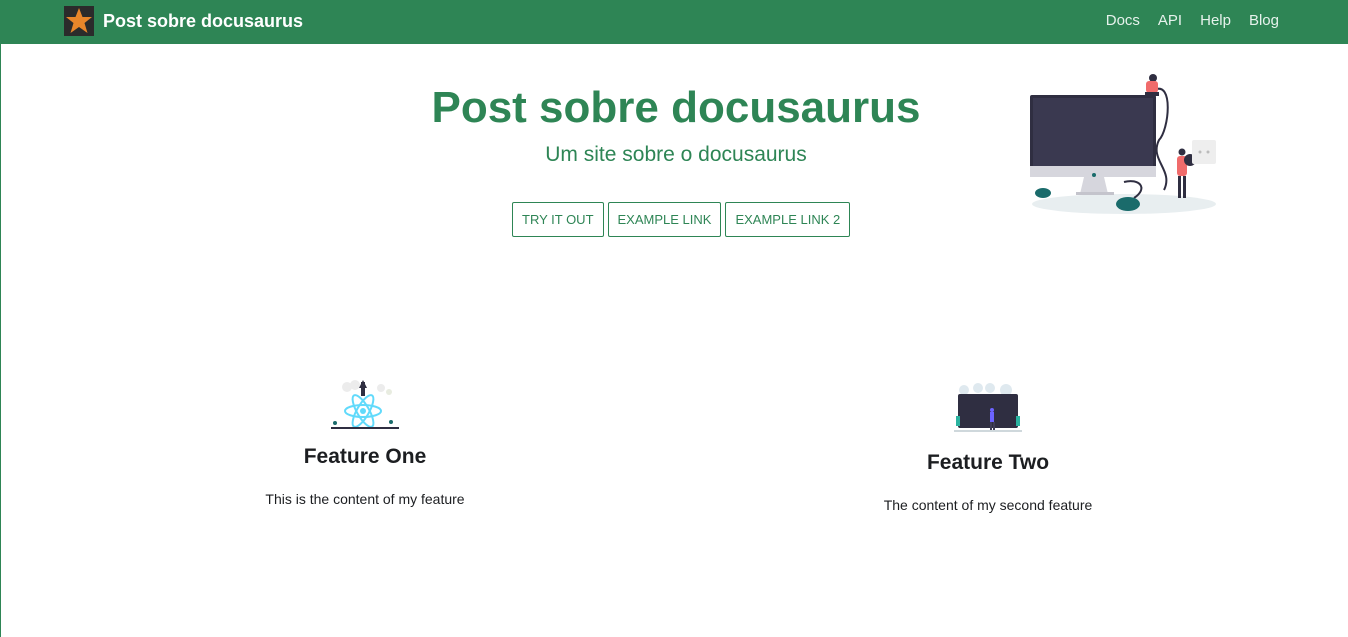  What do you see at coordinates (988, 462) in the screenshot?
I see `feature-two-title: Feature Two` at bounding box center [988, 462].